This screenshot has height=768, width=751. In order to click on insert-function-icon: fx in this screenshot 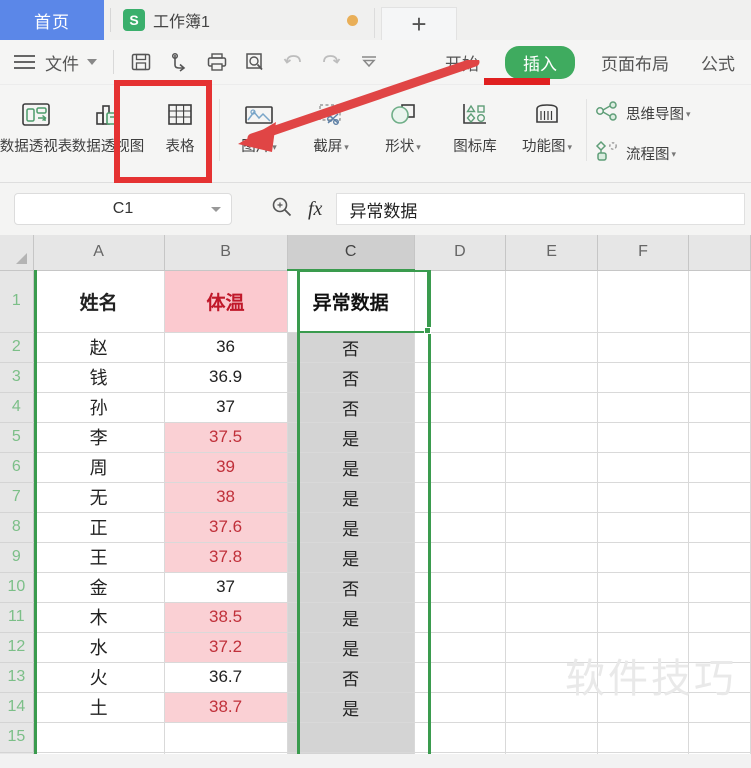, I will do `click(315, 209)`.